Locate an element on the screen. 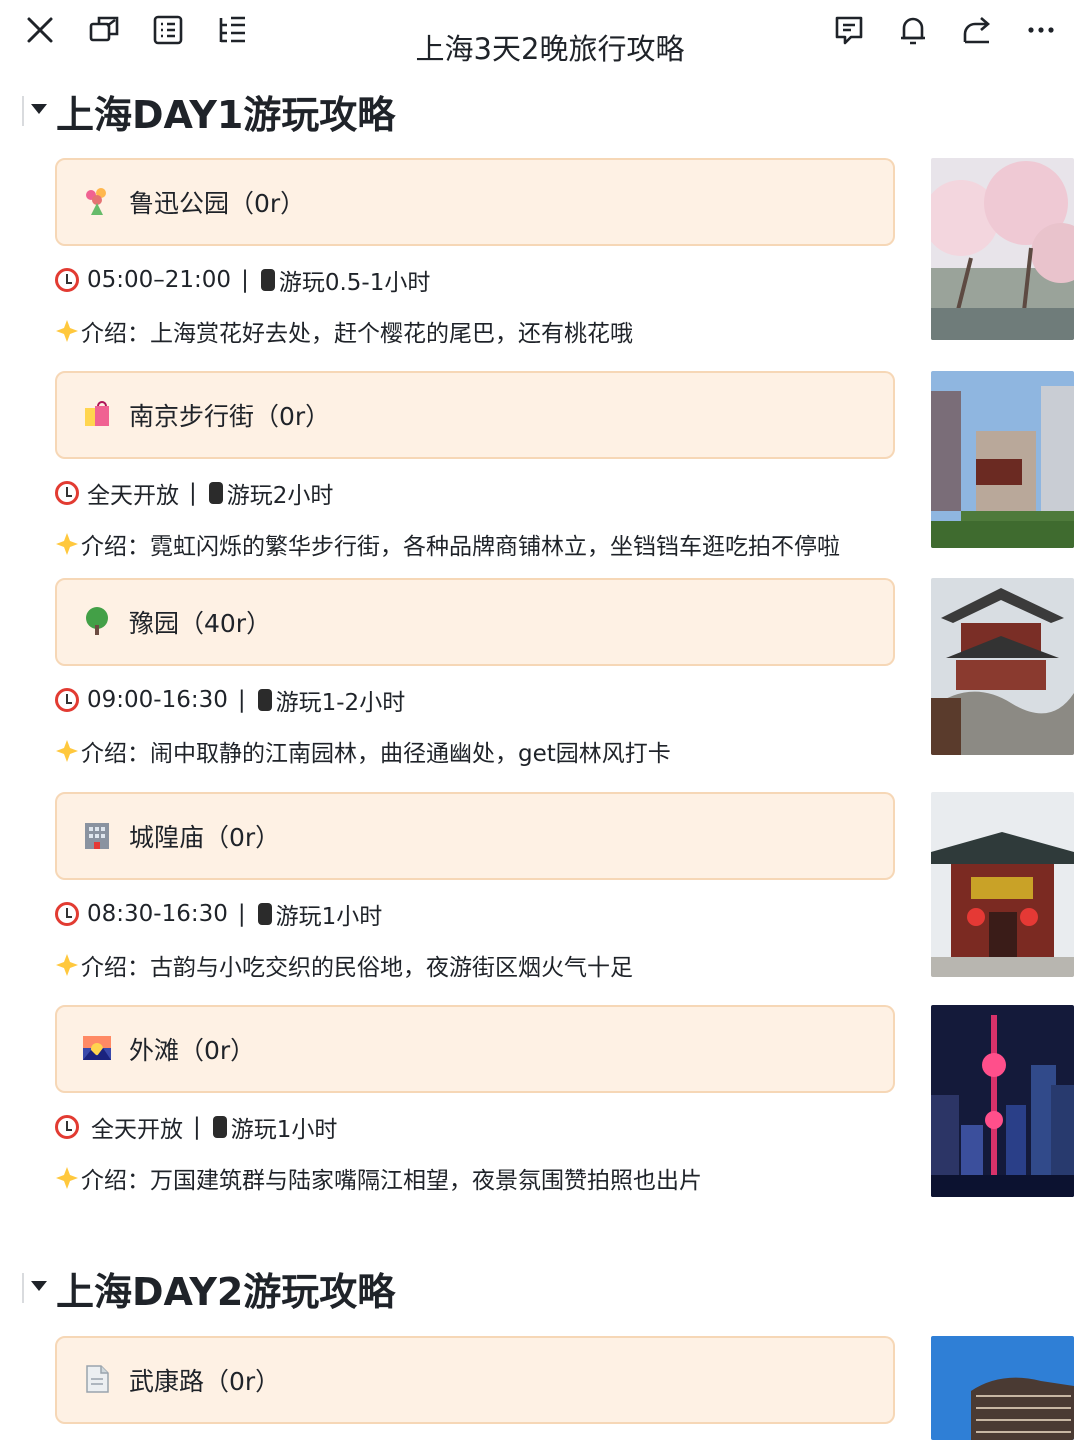  sunset-icon is located at coordinates (97, 1048).